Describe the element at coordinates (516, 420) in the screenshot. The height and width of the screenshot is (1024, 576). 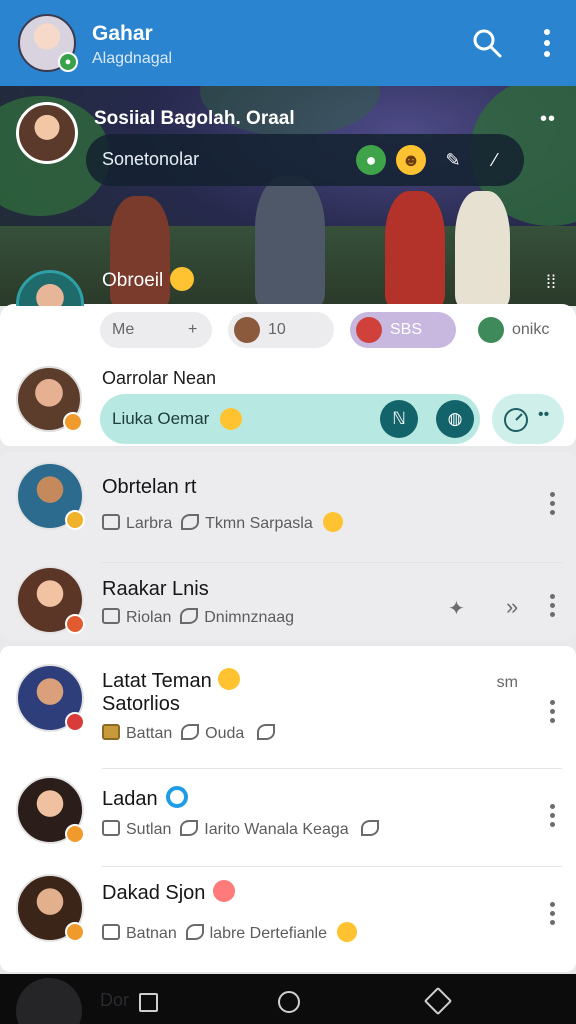
I see `timer-icon` at that location.